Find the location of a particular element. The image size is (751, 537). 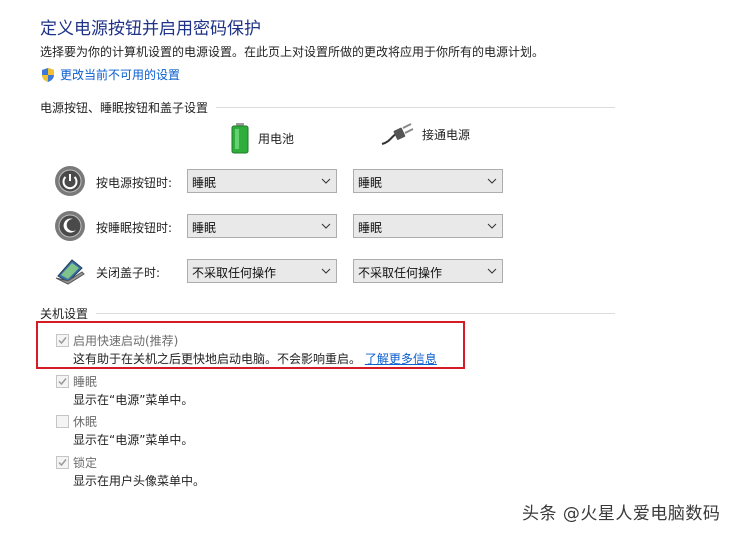

lock-option-description: 显示在用户头像菜单中。 is located at coordinates (139, 481).